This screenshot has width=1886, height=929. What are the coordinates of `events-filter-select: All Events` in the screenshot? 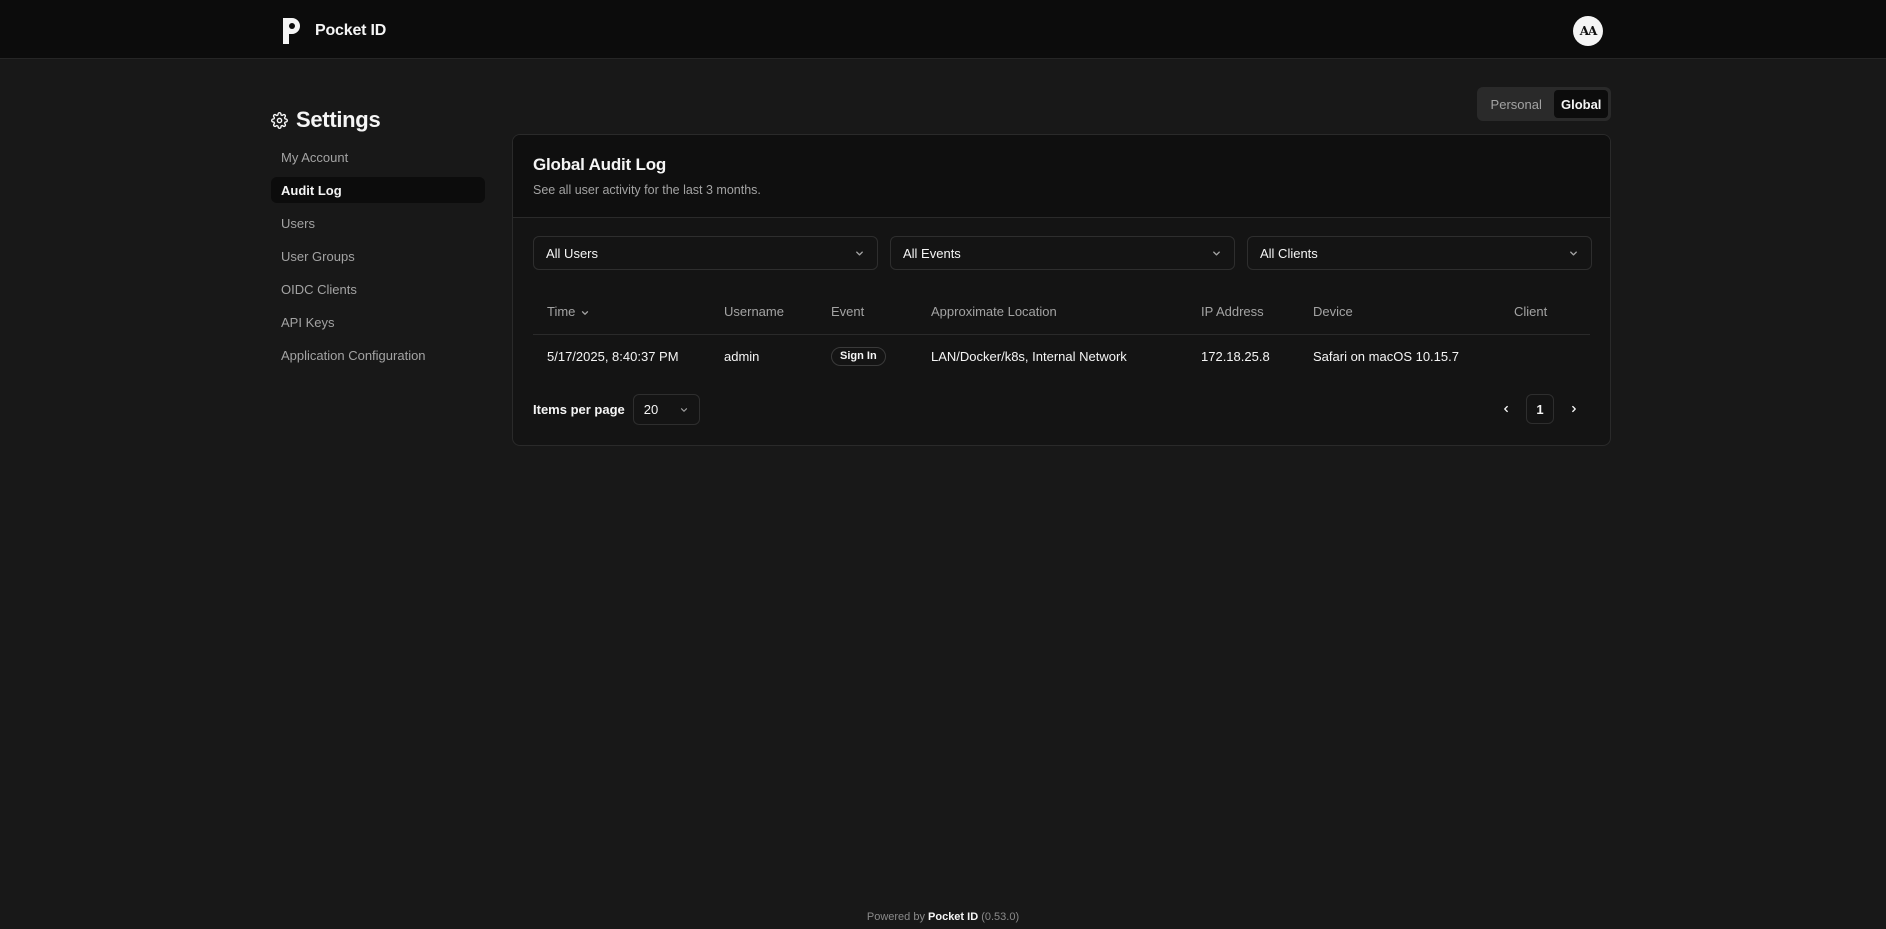 It's located at (1062, 253).